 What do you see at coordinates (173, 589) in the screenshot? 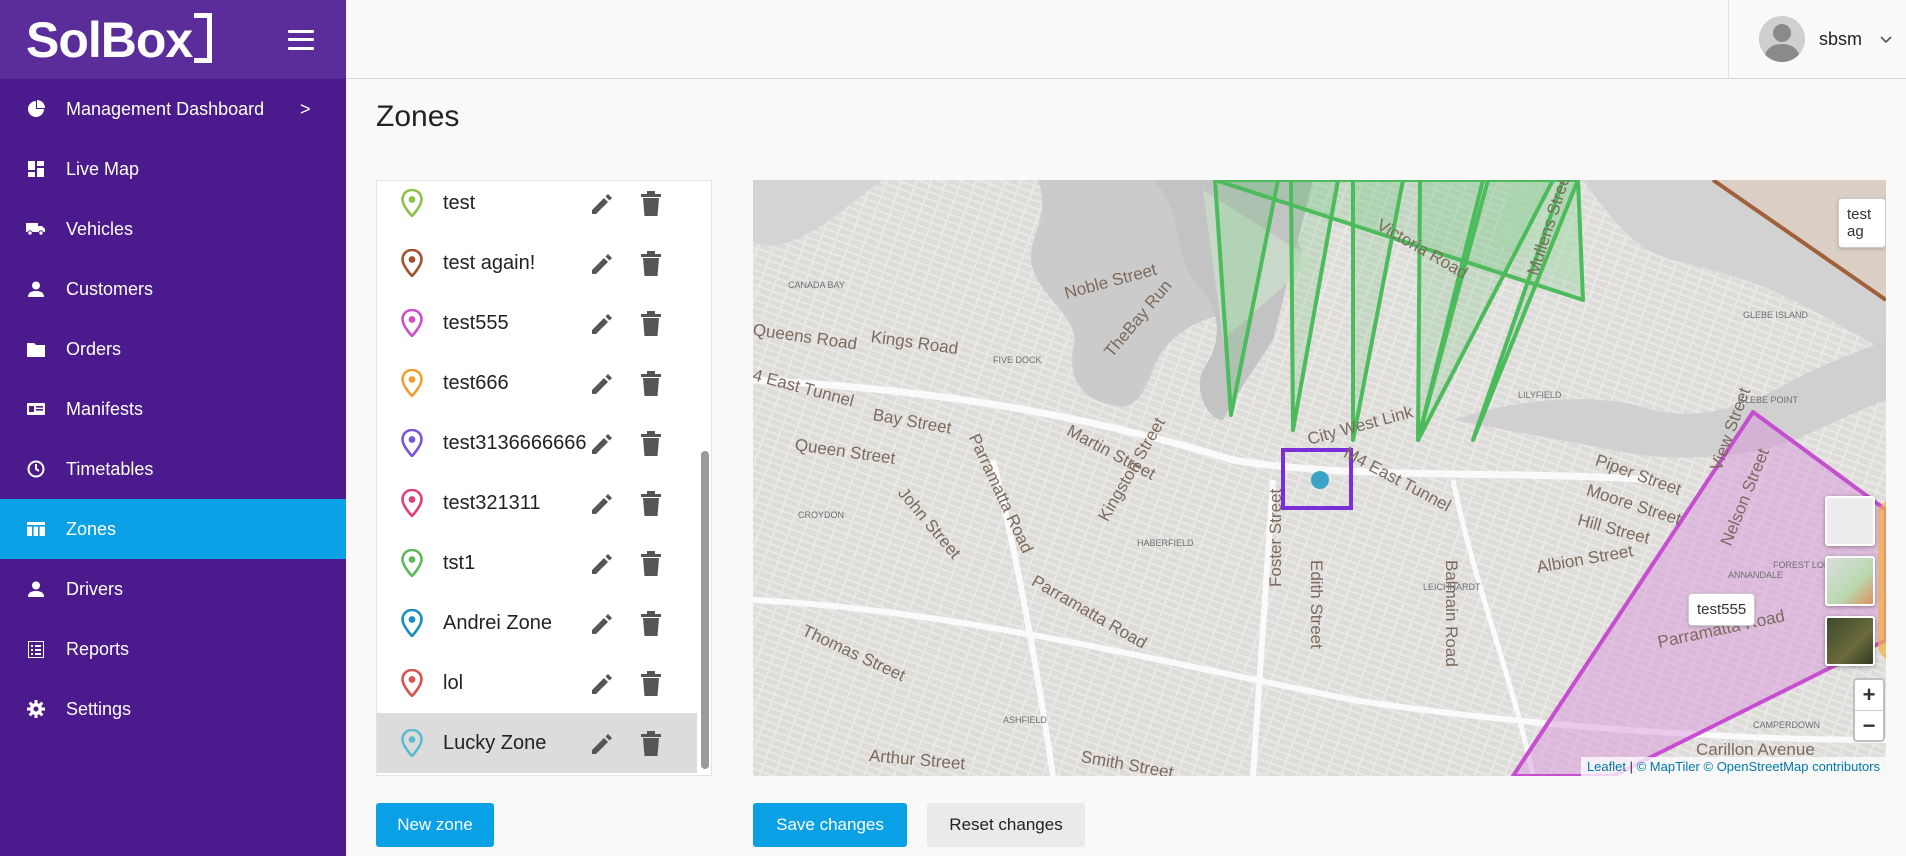
I see `sidebar-item-drivers: Drivers` at bounding box center [173, 589].